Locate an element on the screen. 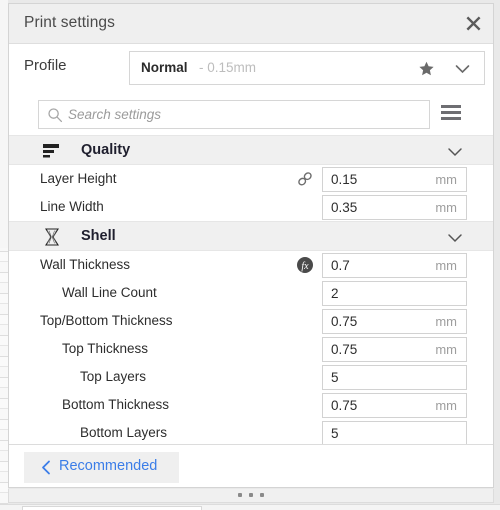 The height and width of the screenshot is (510, 500). setting-row: Layer Height 0.15 mm is located at coordinates (251, 179).